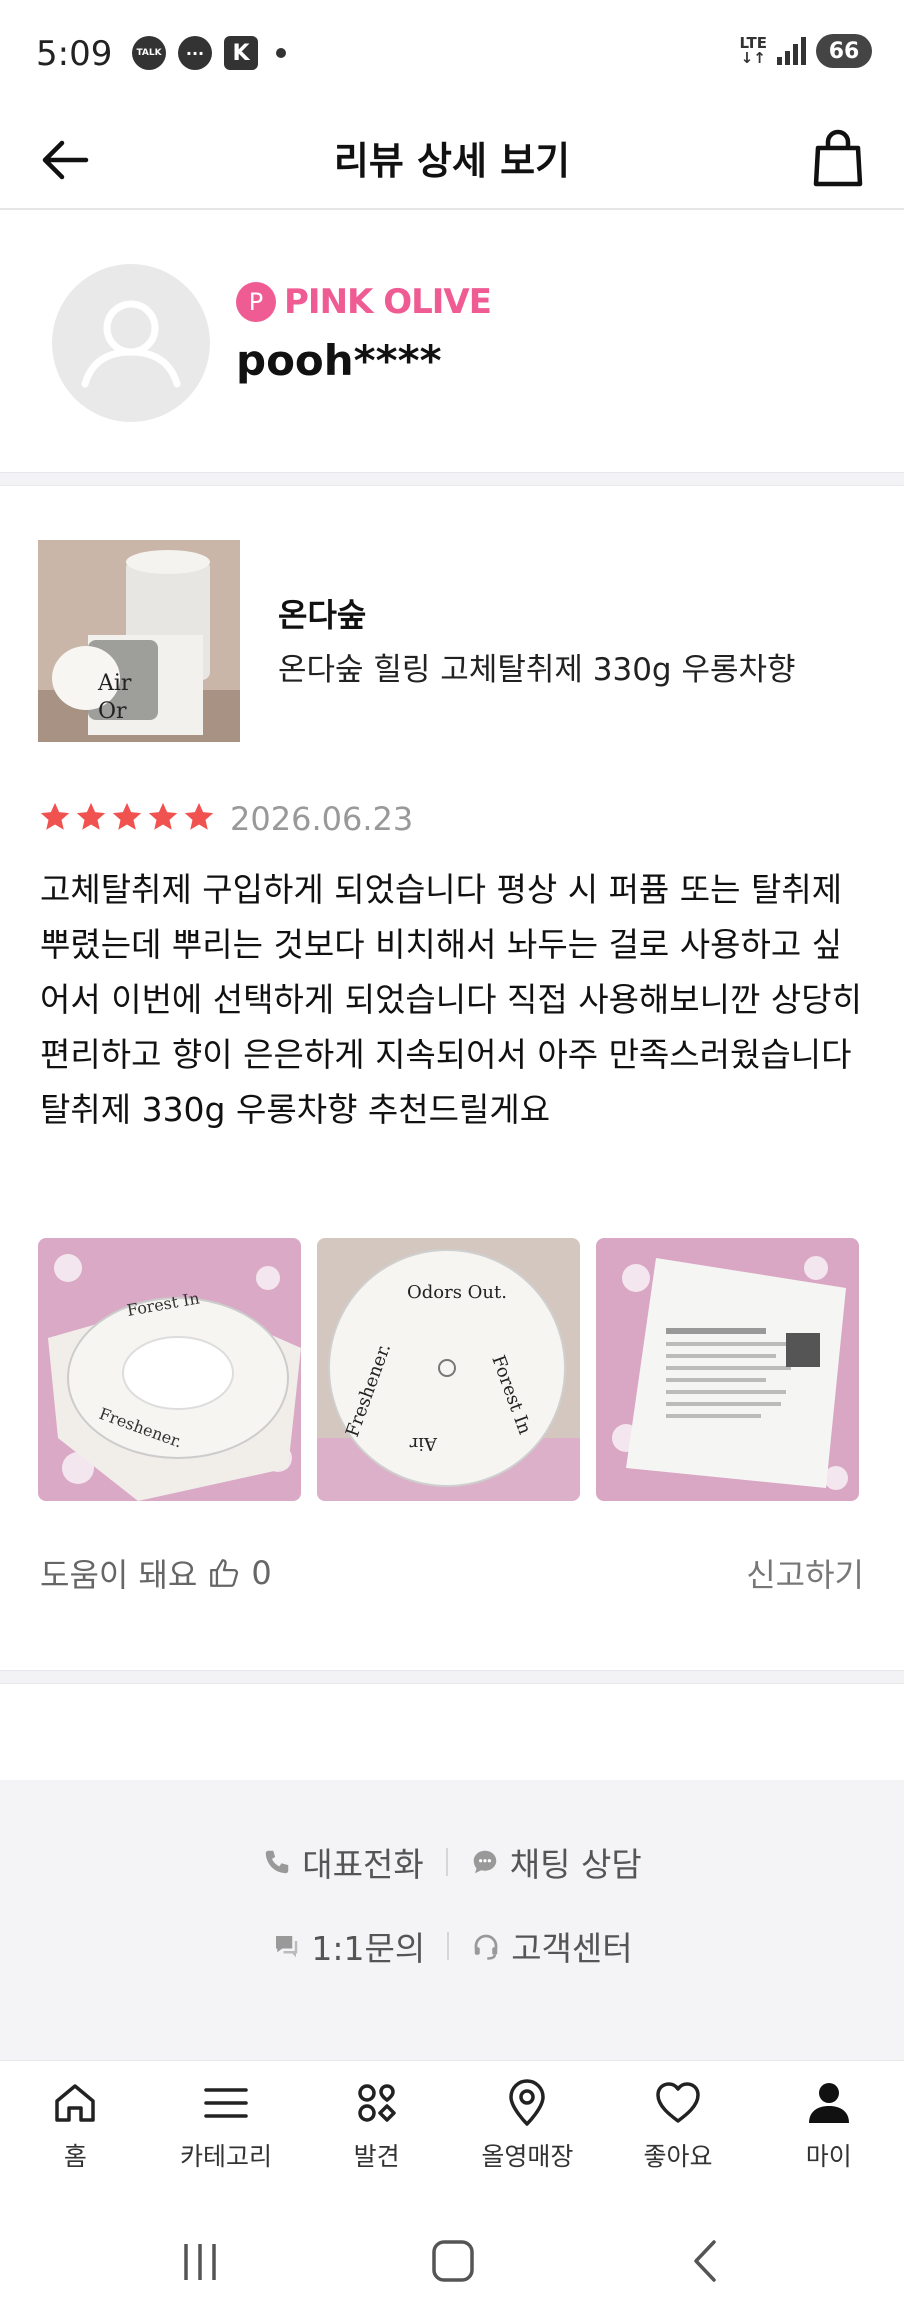 This screenshot has height=2316, width=904. What do you see at coordinates (828, 2156) in the screenshot?
I see `nav-label: 마이` at bounding box center [828, 2156].